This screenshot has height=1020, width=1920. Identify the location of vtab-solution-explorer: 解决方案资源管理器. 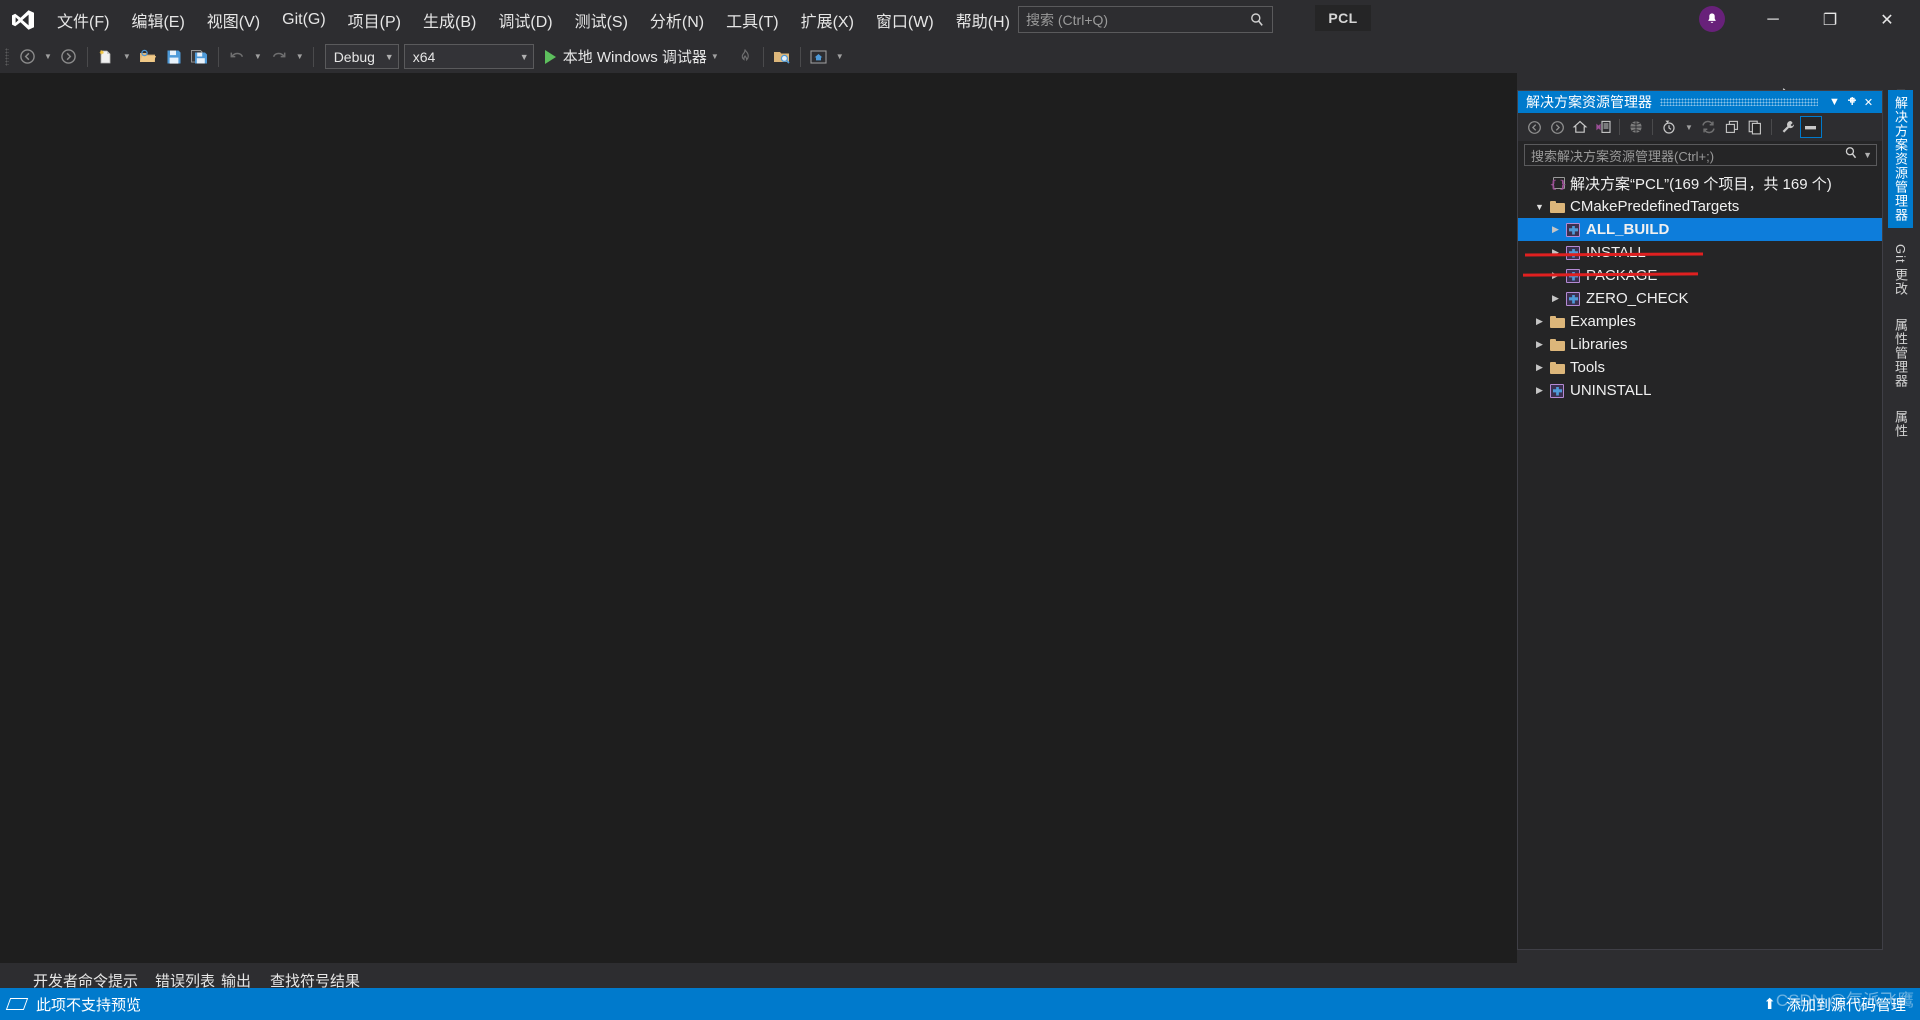
(1900, 159).